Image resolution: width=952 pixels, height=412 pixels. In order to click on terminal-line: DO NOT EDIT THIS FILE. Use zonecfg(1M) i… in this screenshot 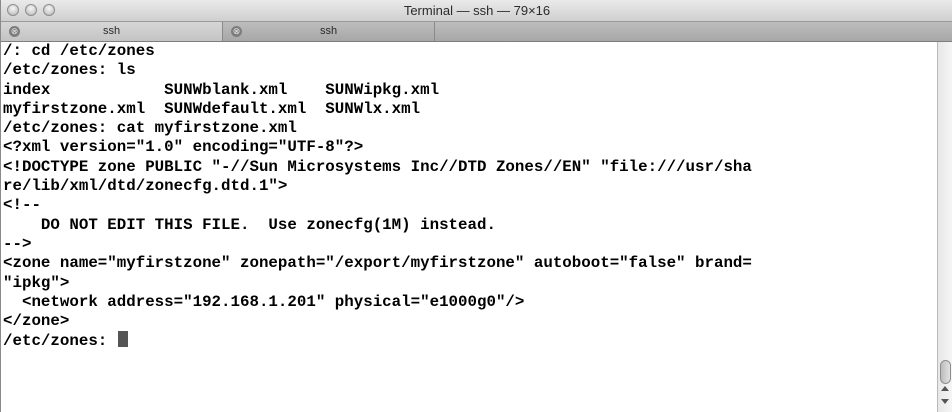, I will do `click(249, 224)`.